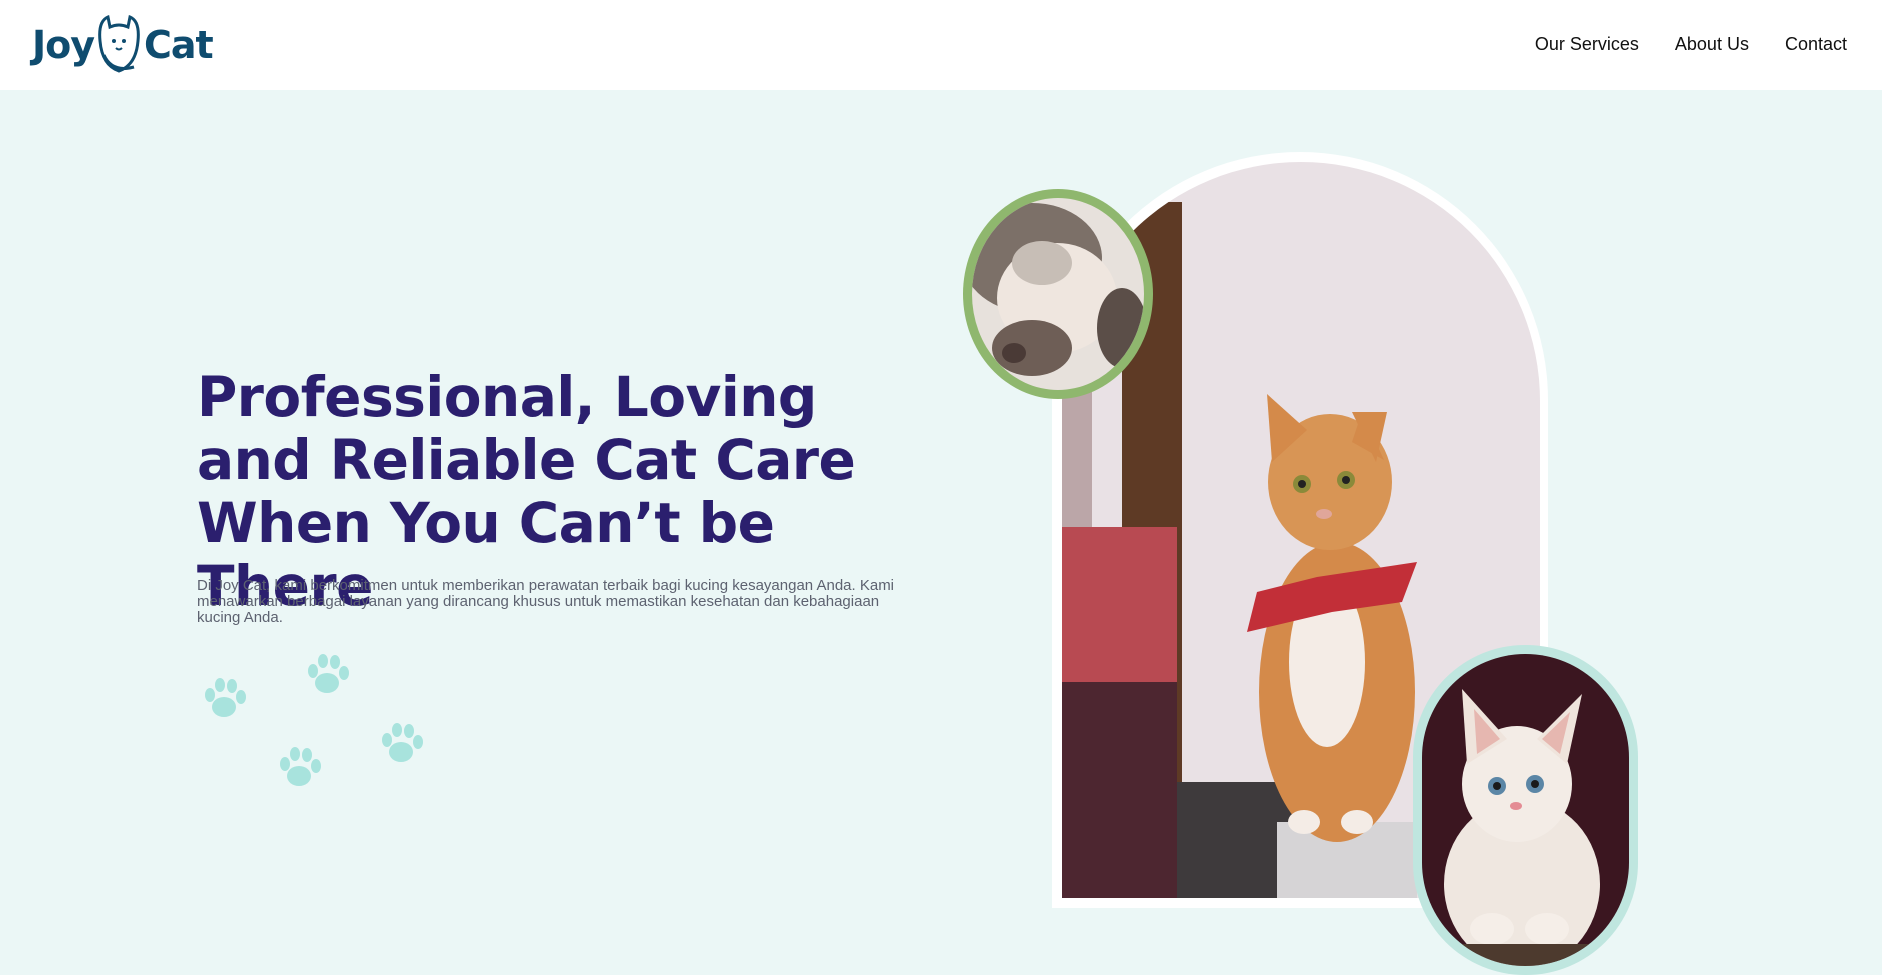 The height and width of the screenshot is (975, 1882). What do you see at coordinates (119, 45) in the screenshot?
I see `cat-logo-icon` at bounding box center [119, 45].